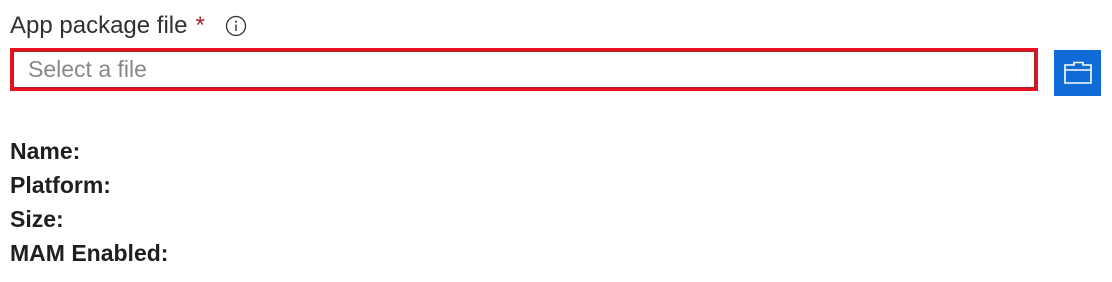  I want to click on detail-label: Name:, so click(45, 151).